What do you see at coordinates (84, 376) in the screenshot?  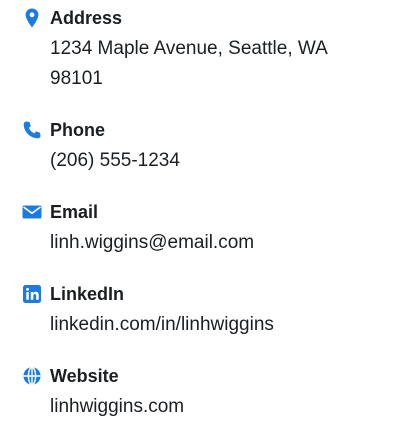 I see `website-label: Website` at bounding box center [84, 376].